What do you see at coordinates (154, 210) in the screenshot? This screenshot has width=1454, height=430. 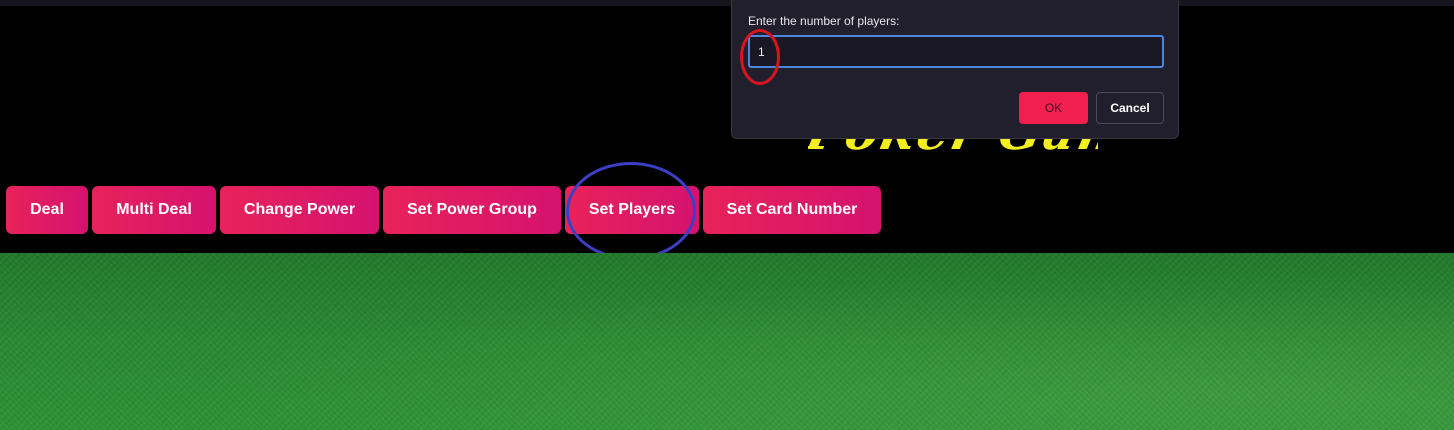 I see `multi-deal-button: Multi Deal` at bounding box center [154, 210].